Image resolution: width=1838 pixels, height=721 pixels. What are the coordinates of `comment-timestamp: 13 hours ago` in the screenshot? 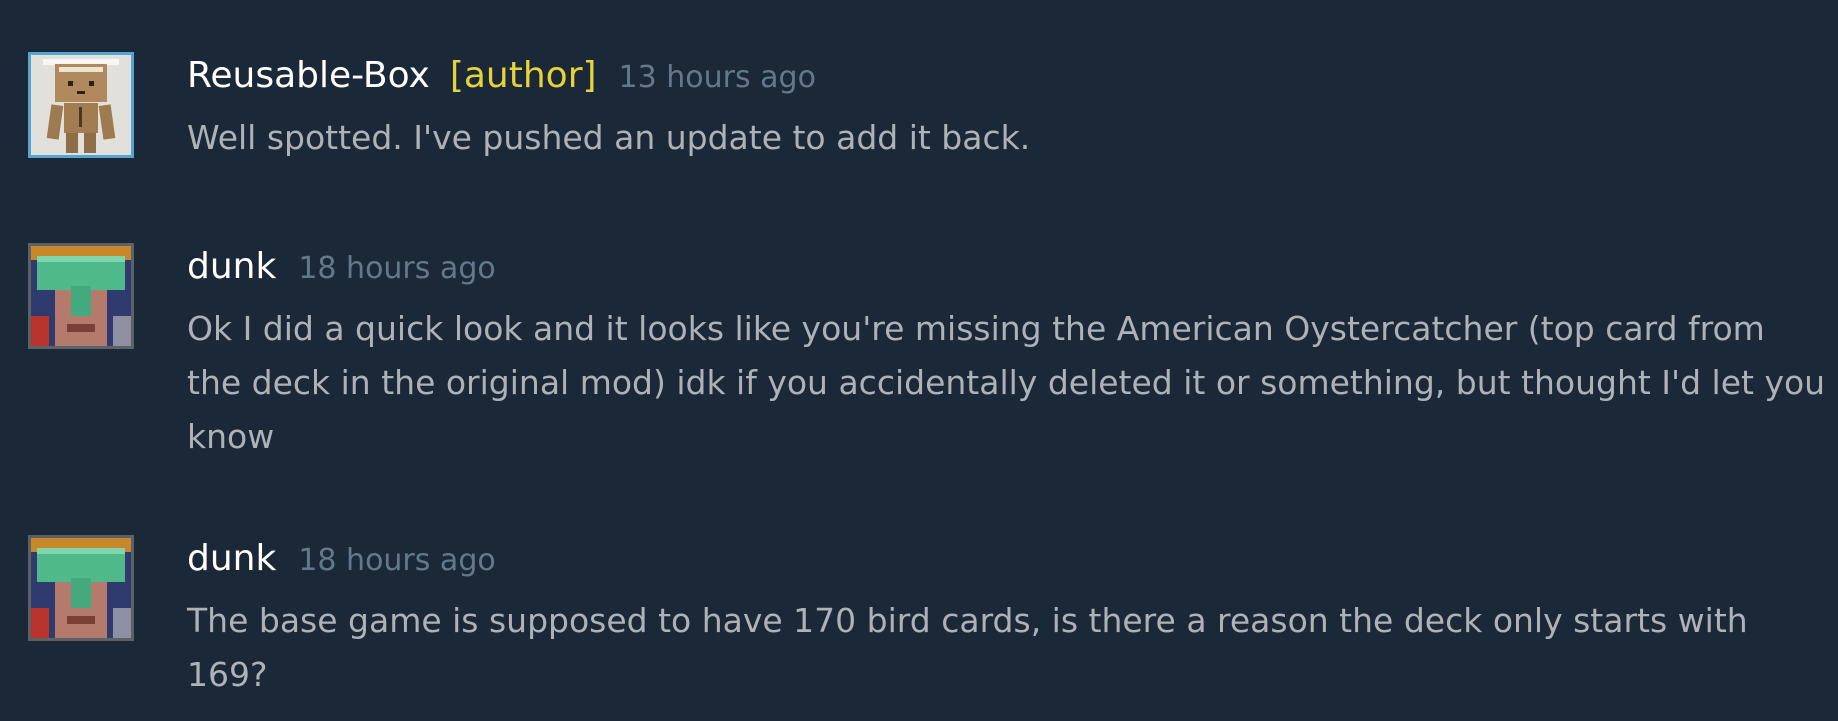 It's located at (717, 77).